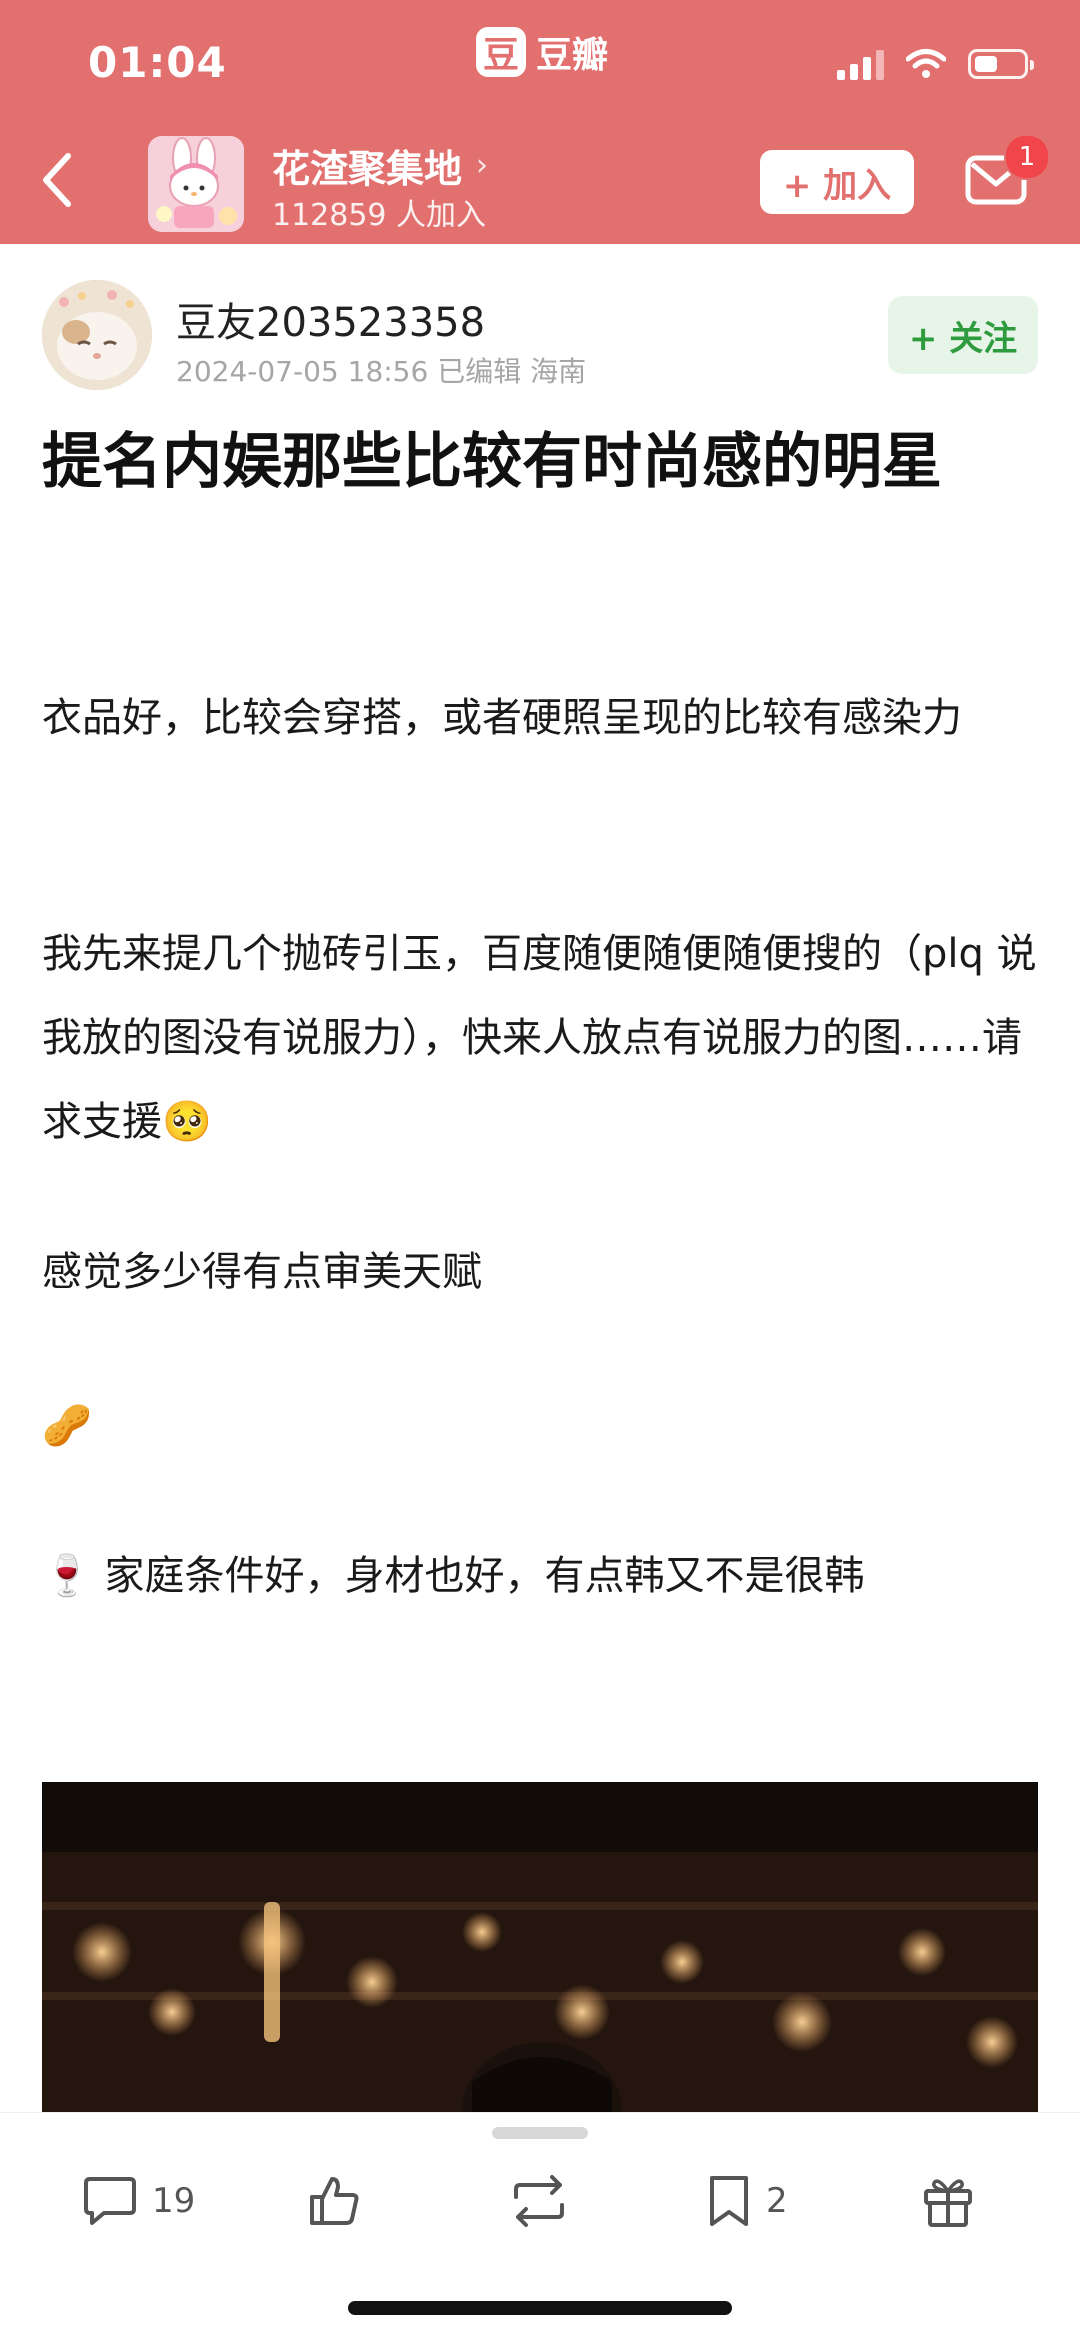  What do you see at coordinates (572, 55) in the screenshot?
I see `app-name: 豆瓣` at bounding box center [572, 55].